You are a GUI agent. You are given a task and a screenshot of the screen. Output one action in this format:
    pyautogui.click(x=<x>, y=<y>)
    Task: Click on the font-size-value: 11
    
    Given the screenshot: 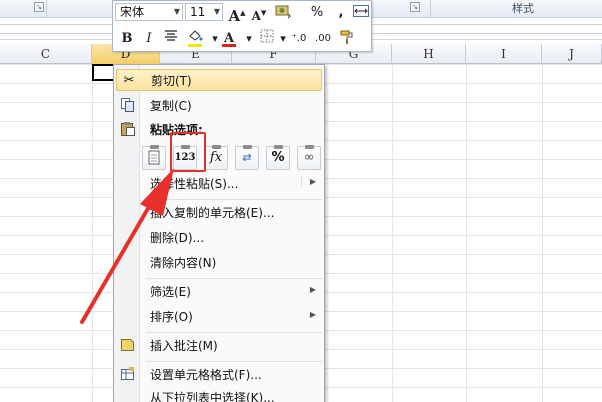 What is the action you would take?
    pyautogui.click(x=198, y=12)
    